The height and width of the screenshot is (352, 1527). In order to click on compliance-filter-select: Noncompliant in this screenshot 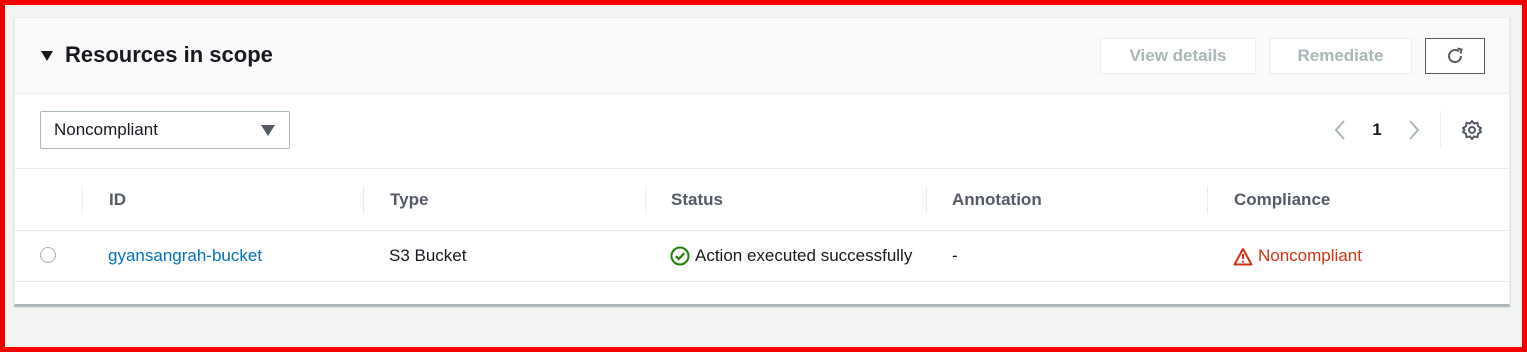, I will do `click(165, 130)`.